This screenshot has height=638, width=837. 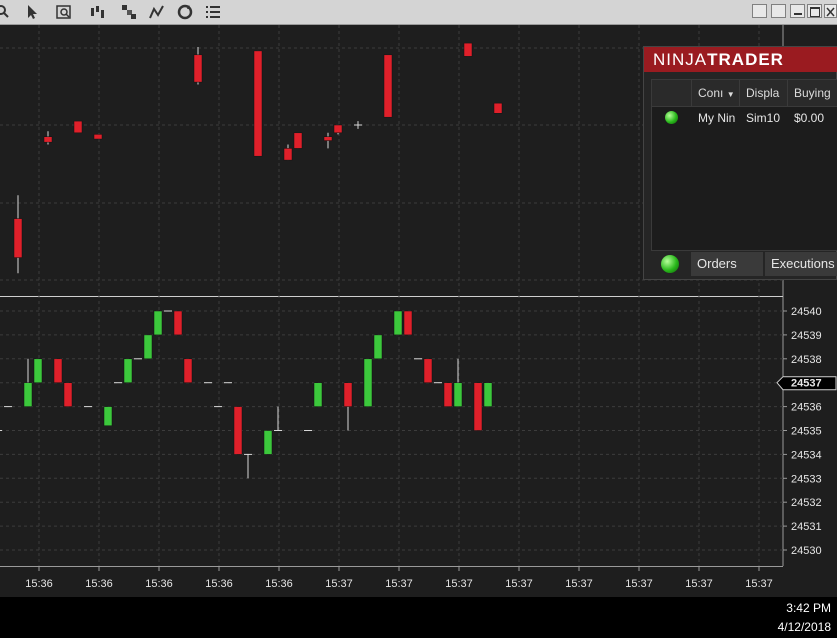 I want to click on tab-executions: Executions, so click(x=801, y=264).